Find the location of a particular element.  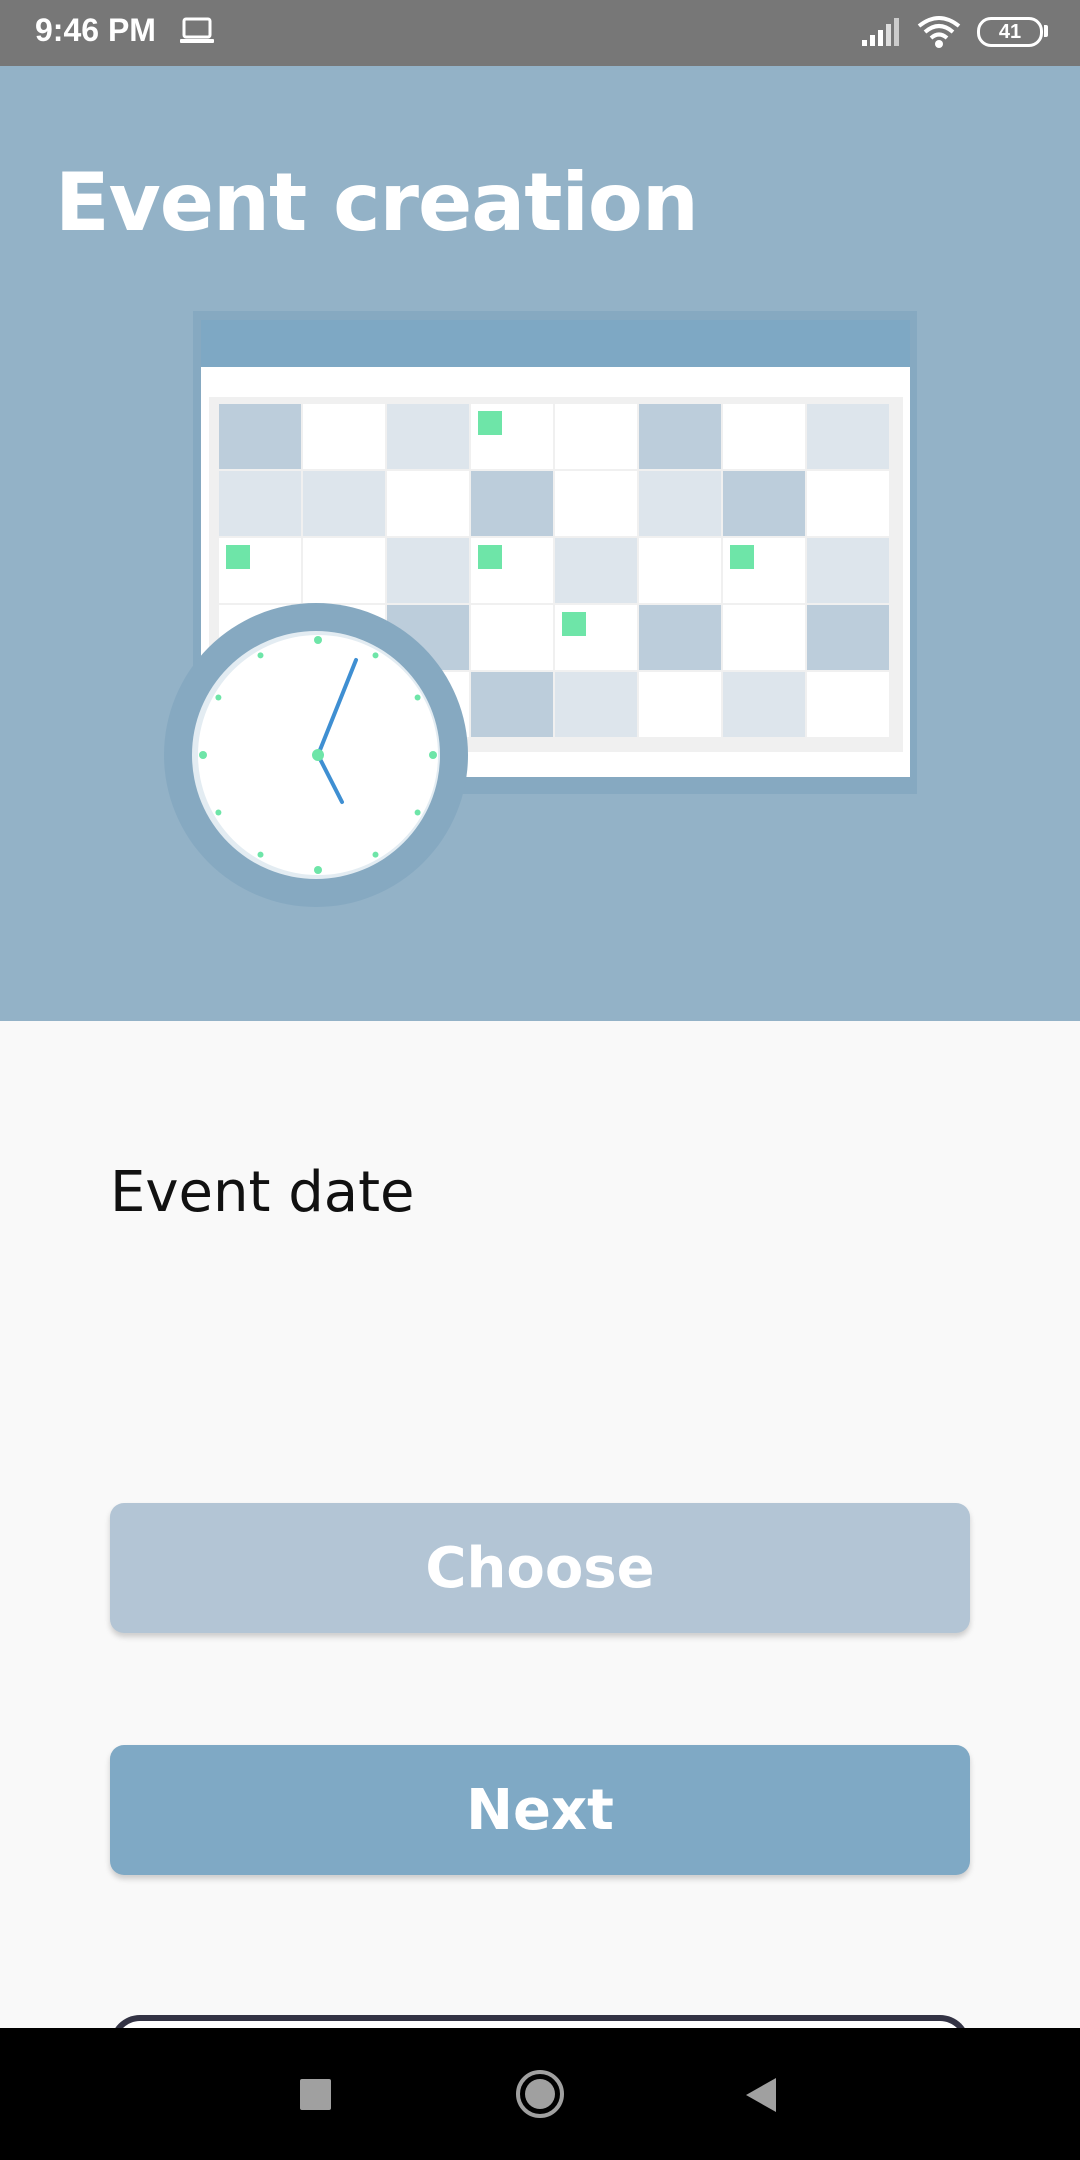

navigation-bar is located at coordinates (540, 2094).